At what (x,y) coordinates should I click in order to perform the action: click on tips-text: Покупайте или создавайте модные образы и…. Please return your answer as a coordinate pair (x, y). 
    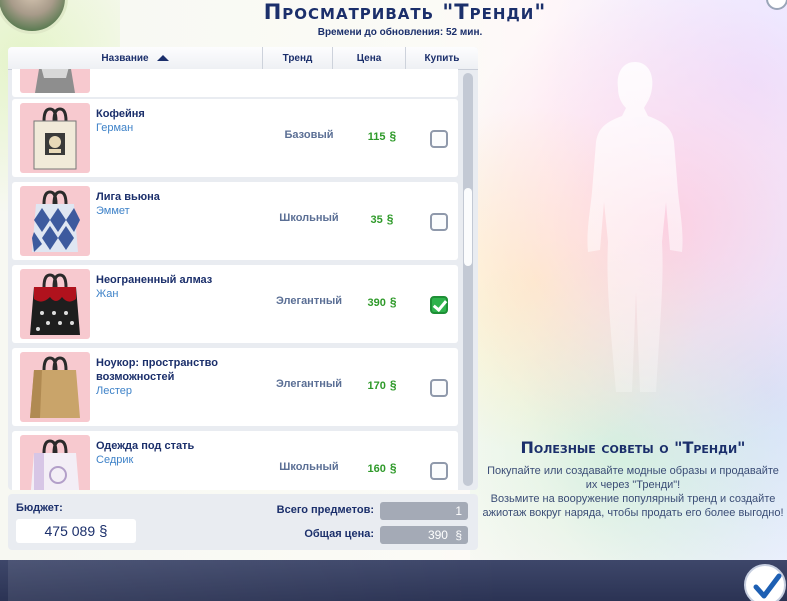
    Looking at the image, I should click on (633, 492).